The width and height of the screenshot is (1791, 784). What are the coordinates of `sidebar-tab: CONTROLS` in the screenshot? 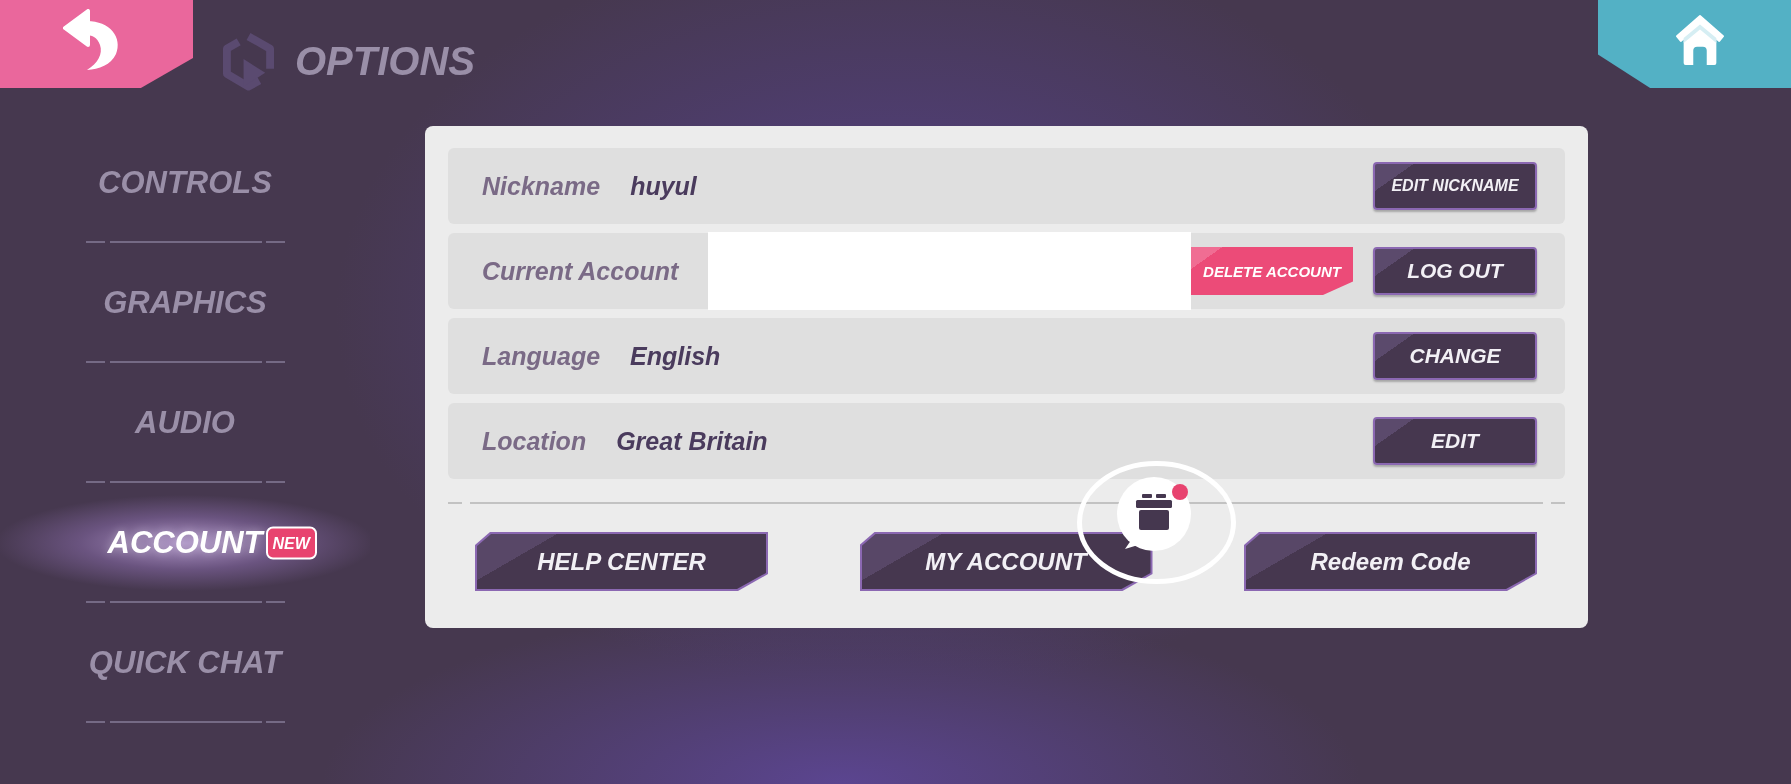 It's located at (185, 183).